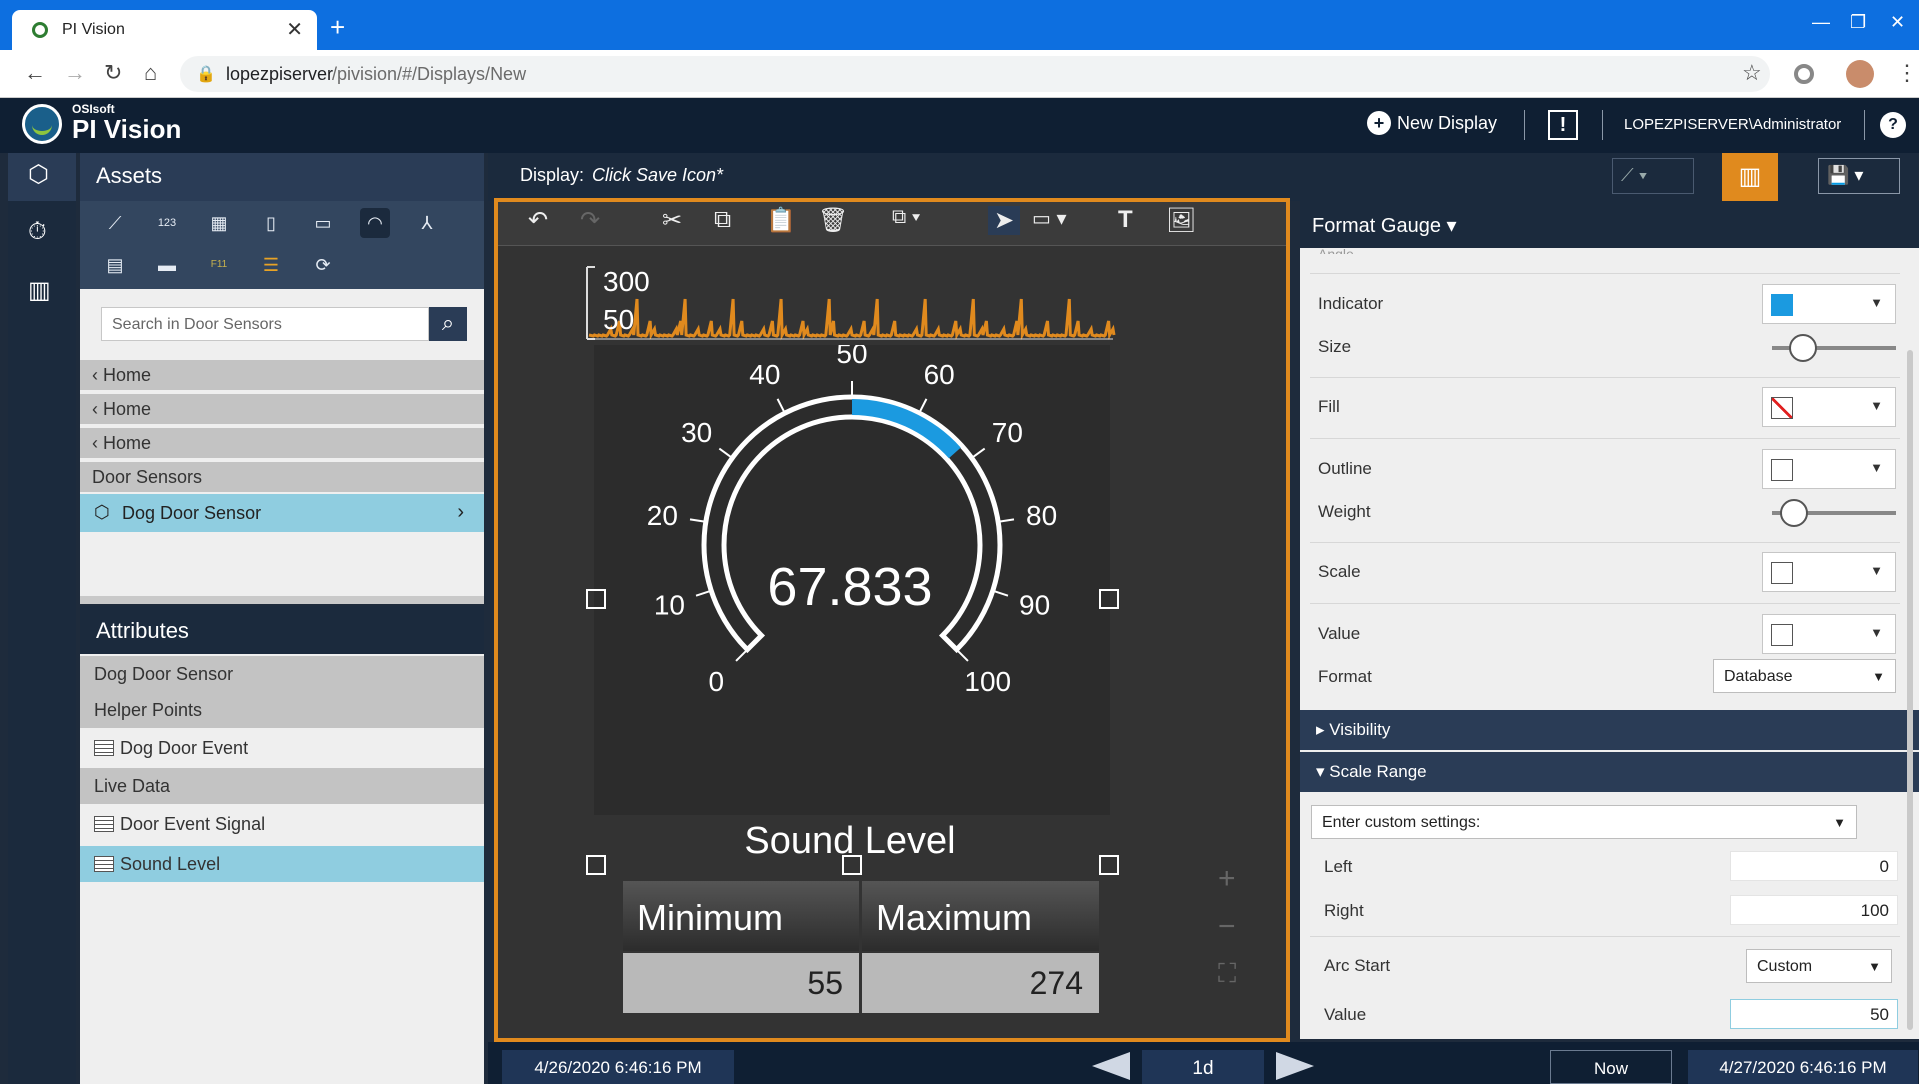 This screenshot has height=1084, width=1919. I want to click on extension-icon, so click(1804, 74).